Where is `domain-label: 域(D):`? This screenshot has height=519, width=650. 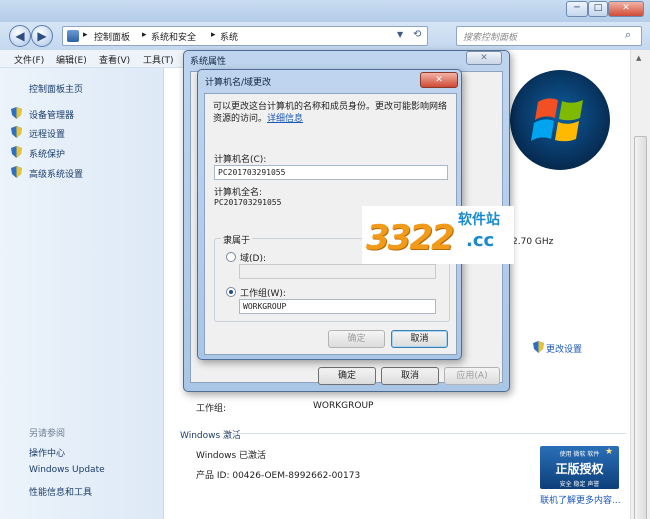
domain-label: 域(D): is located at coordinates (253, 259).